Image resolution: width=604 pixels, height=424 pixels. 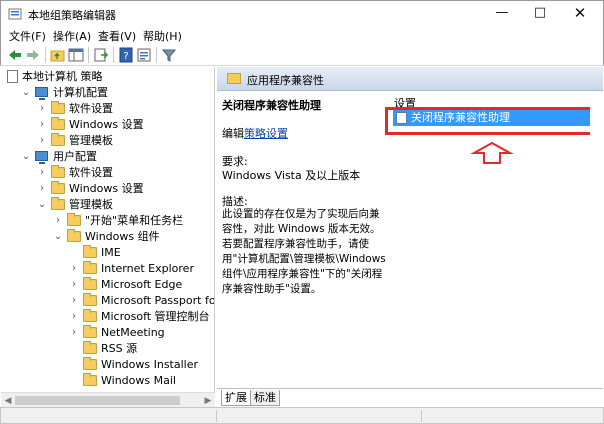 I want to click on tree-item-label: Microsoft Edge, so click(x=142, y=284).